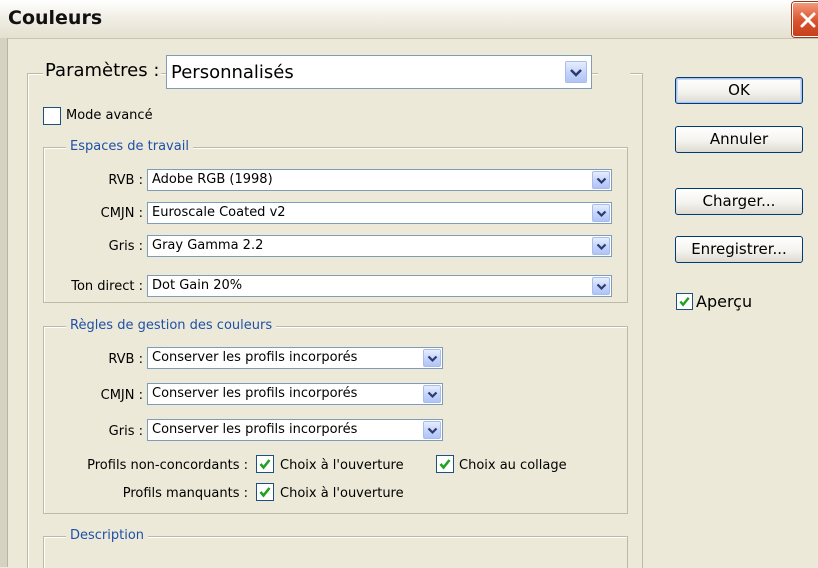  I want to click on parametres-dropdown-button, so click(576, 72).